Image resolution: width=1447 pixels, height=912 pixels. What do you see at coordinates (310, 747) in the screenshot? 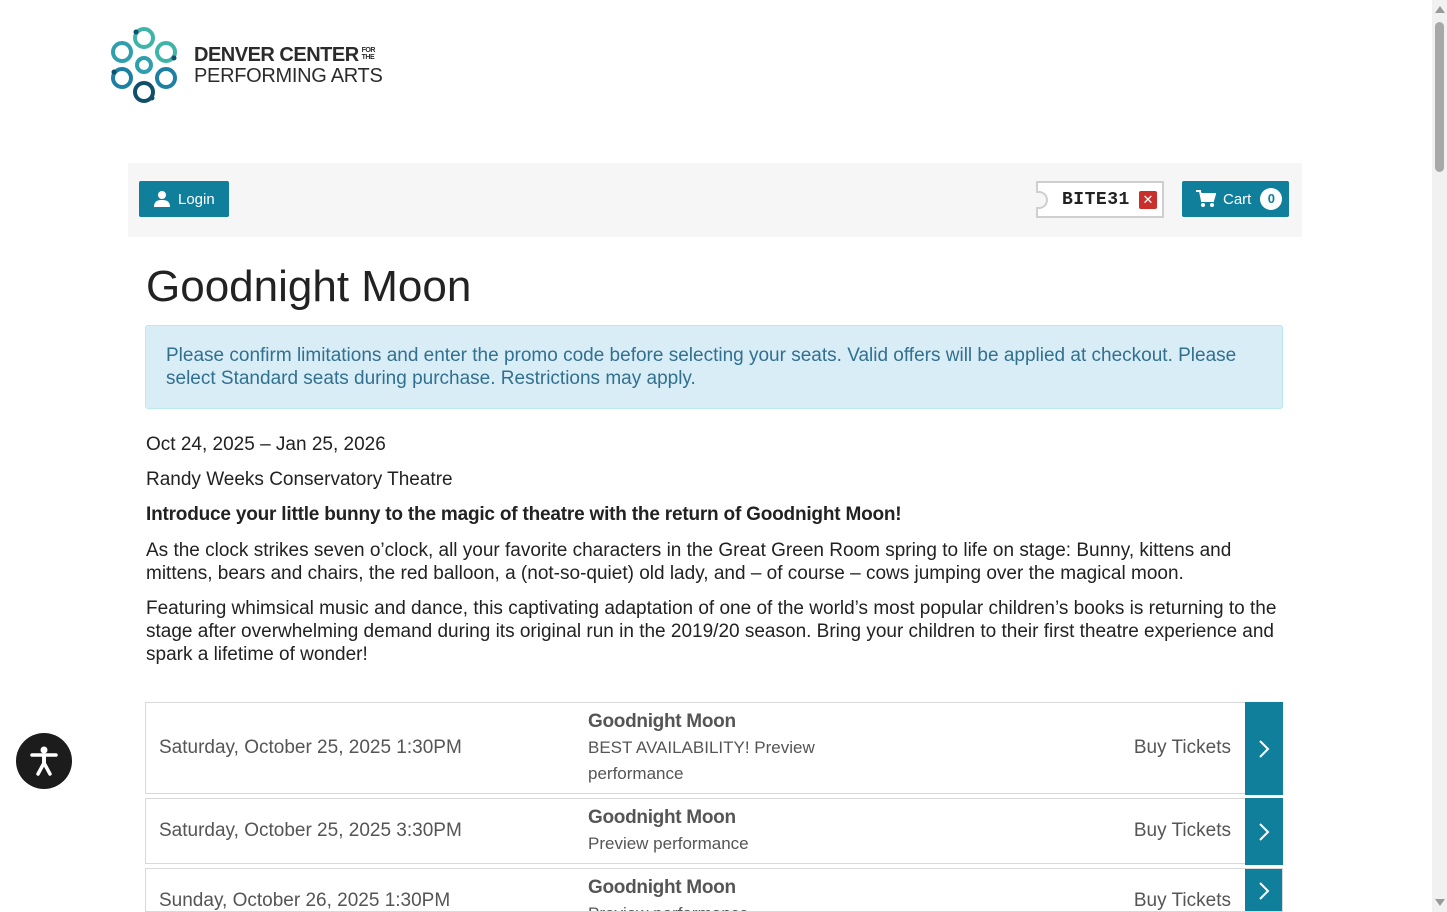
I see `performance-date: Saturday, October 25, 2025 1:30PM` at bounding box center [310, 747].